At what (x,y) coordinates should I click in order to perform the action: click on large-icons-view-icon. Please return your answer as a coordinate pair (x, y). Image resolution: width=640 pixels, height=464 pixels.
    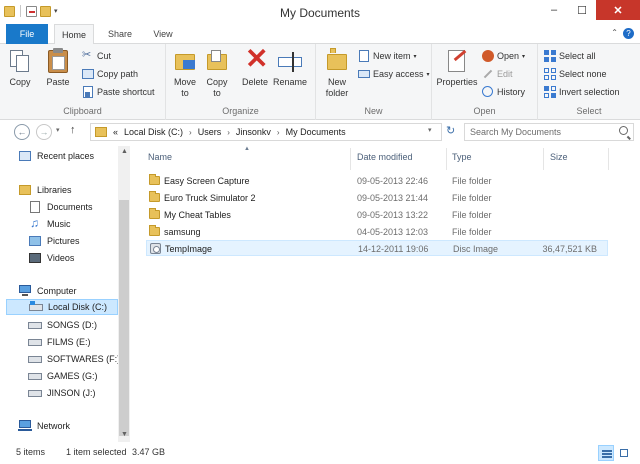
    Looking at the image, I should click on (624, 453).